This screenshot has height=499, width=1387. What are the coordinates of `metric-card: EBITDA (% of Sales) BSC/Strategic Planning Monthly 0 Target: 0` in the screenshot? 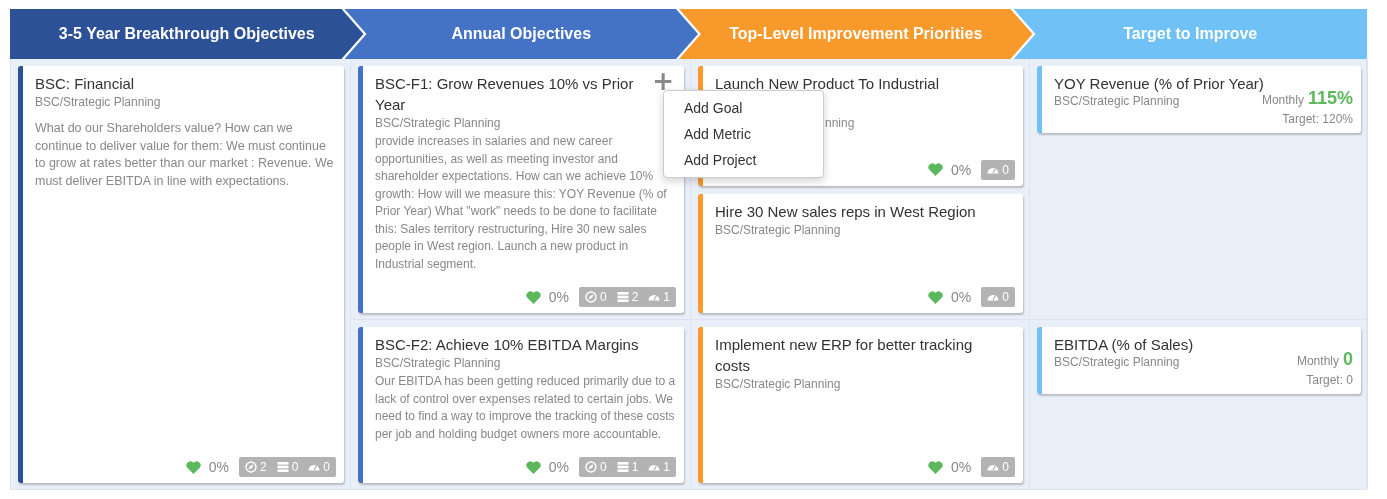 It's located at (1199, 360).